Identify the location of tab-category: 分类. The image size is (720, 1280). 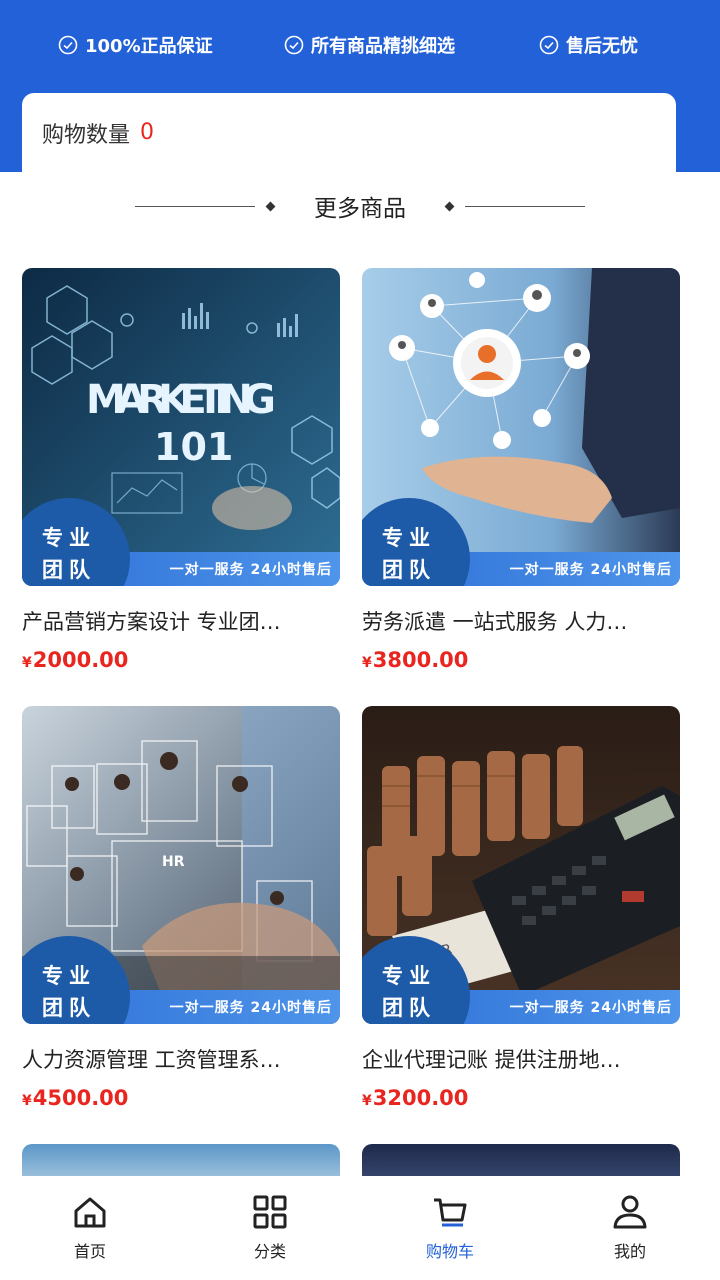
(270, 1228).